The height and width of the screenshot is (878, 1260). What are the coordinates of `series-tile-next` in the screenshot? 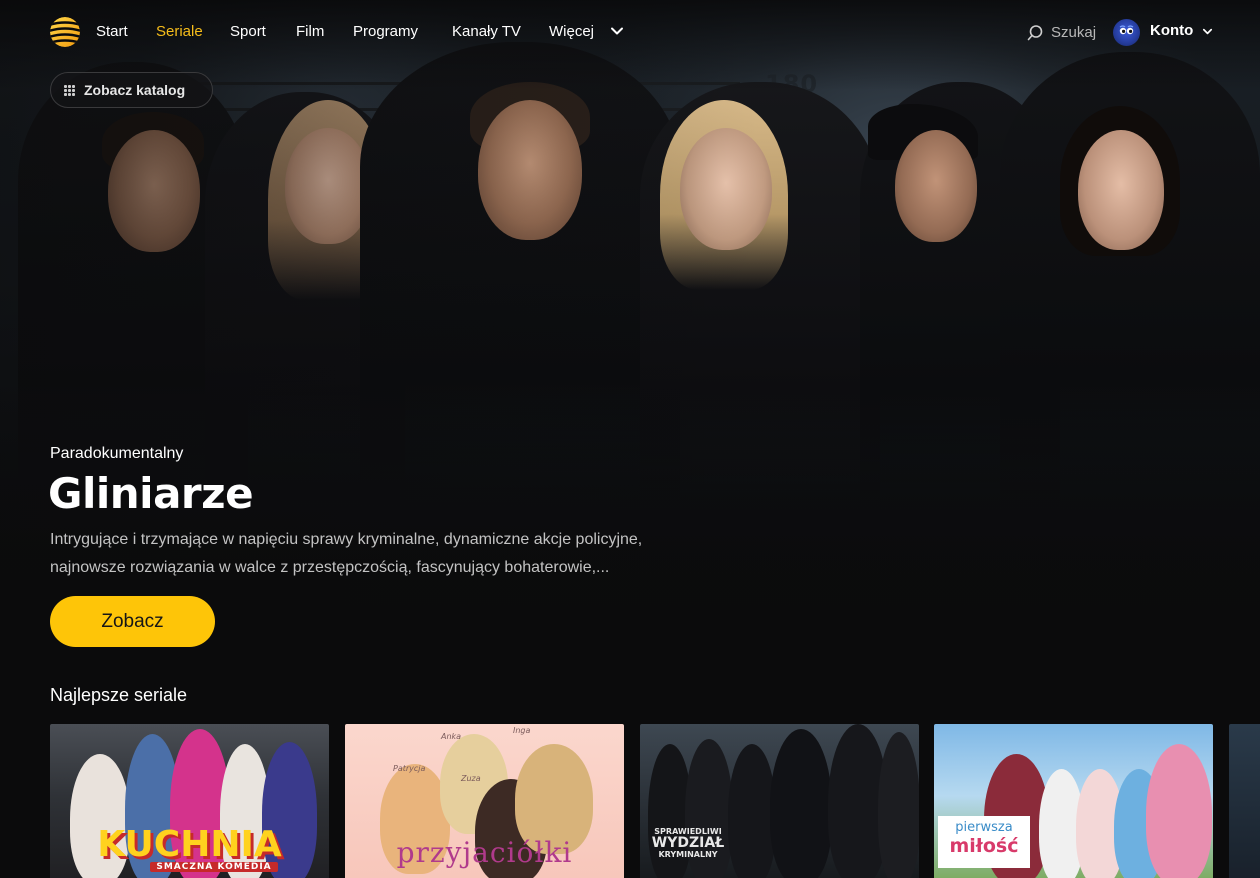 It's located at (1244, 801).